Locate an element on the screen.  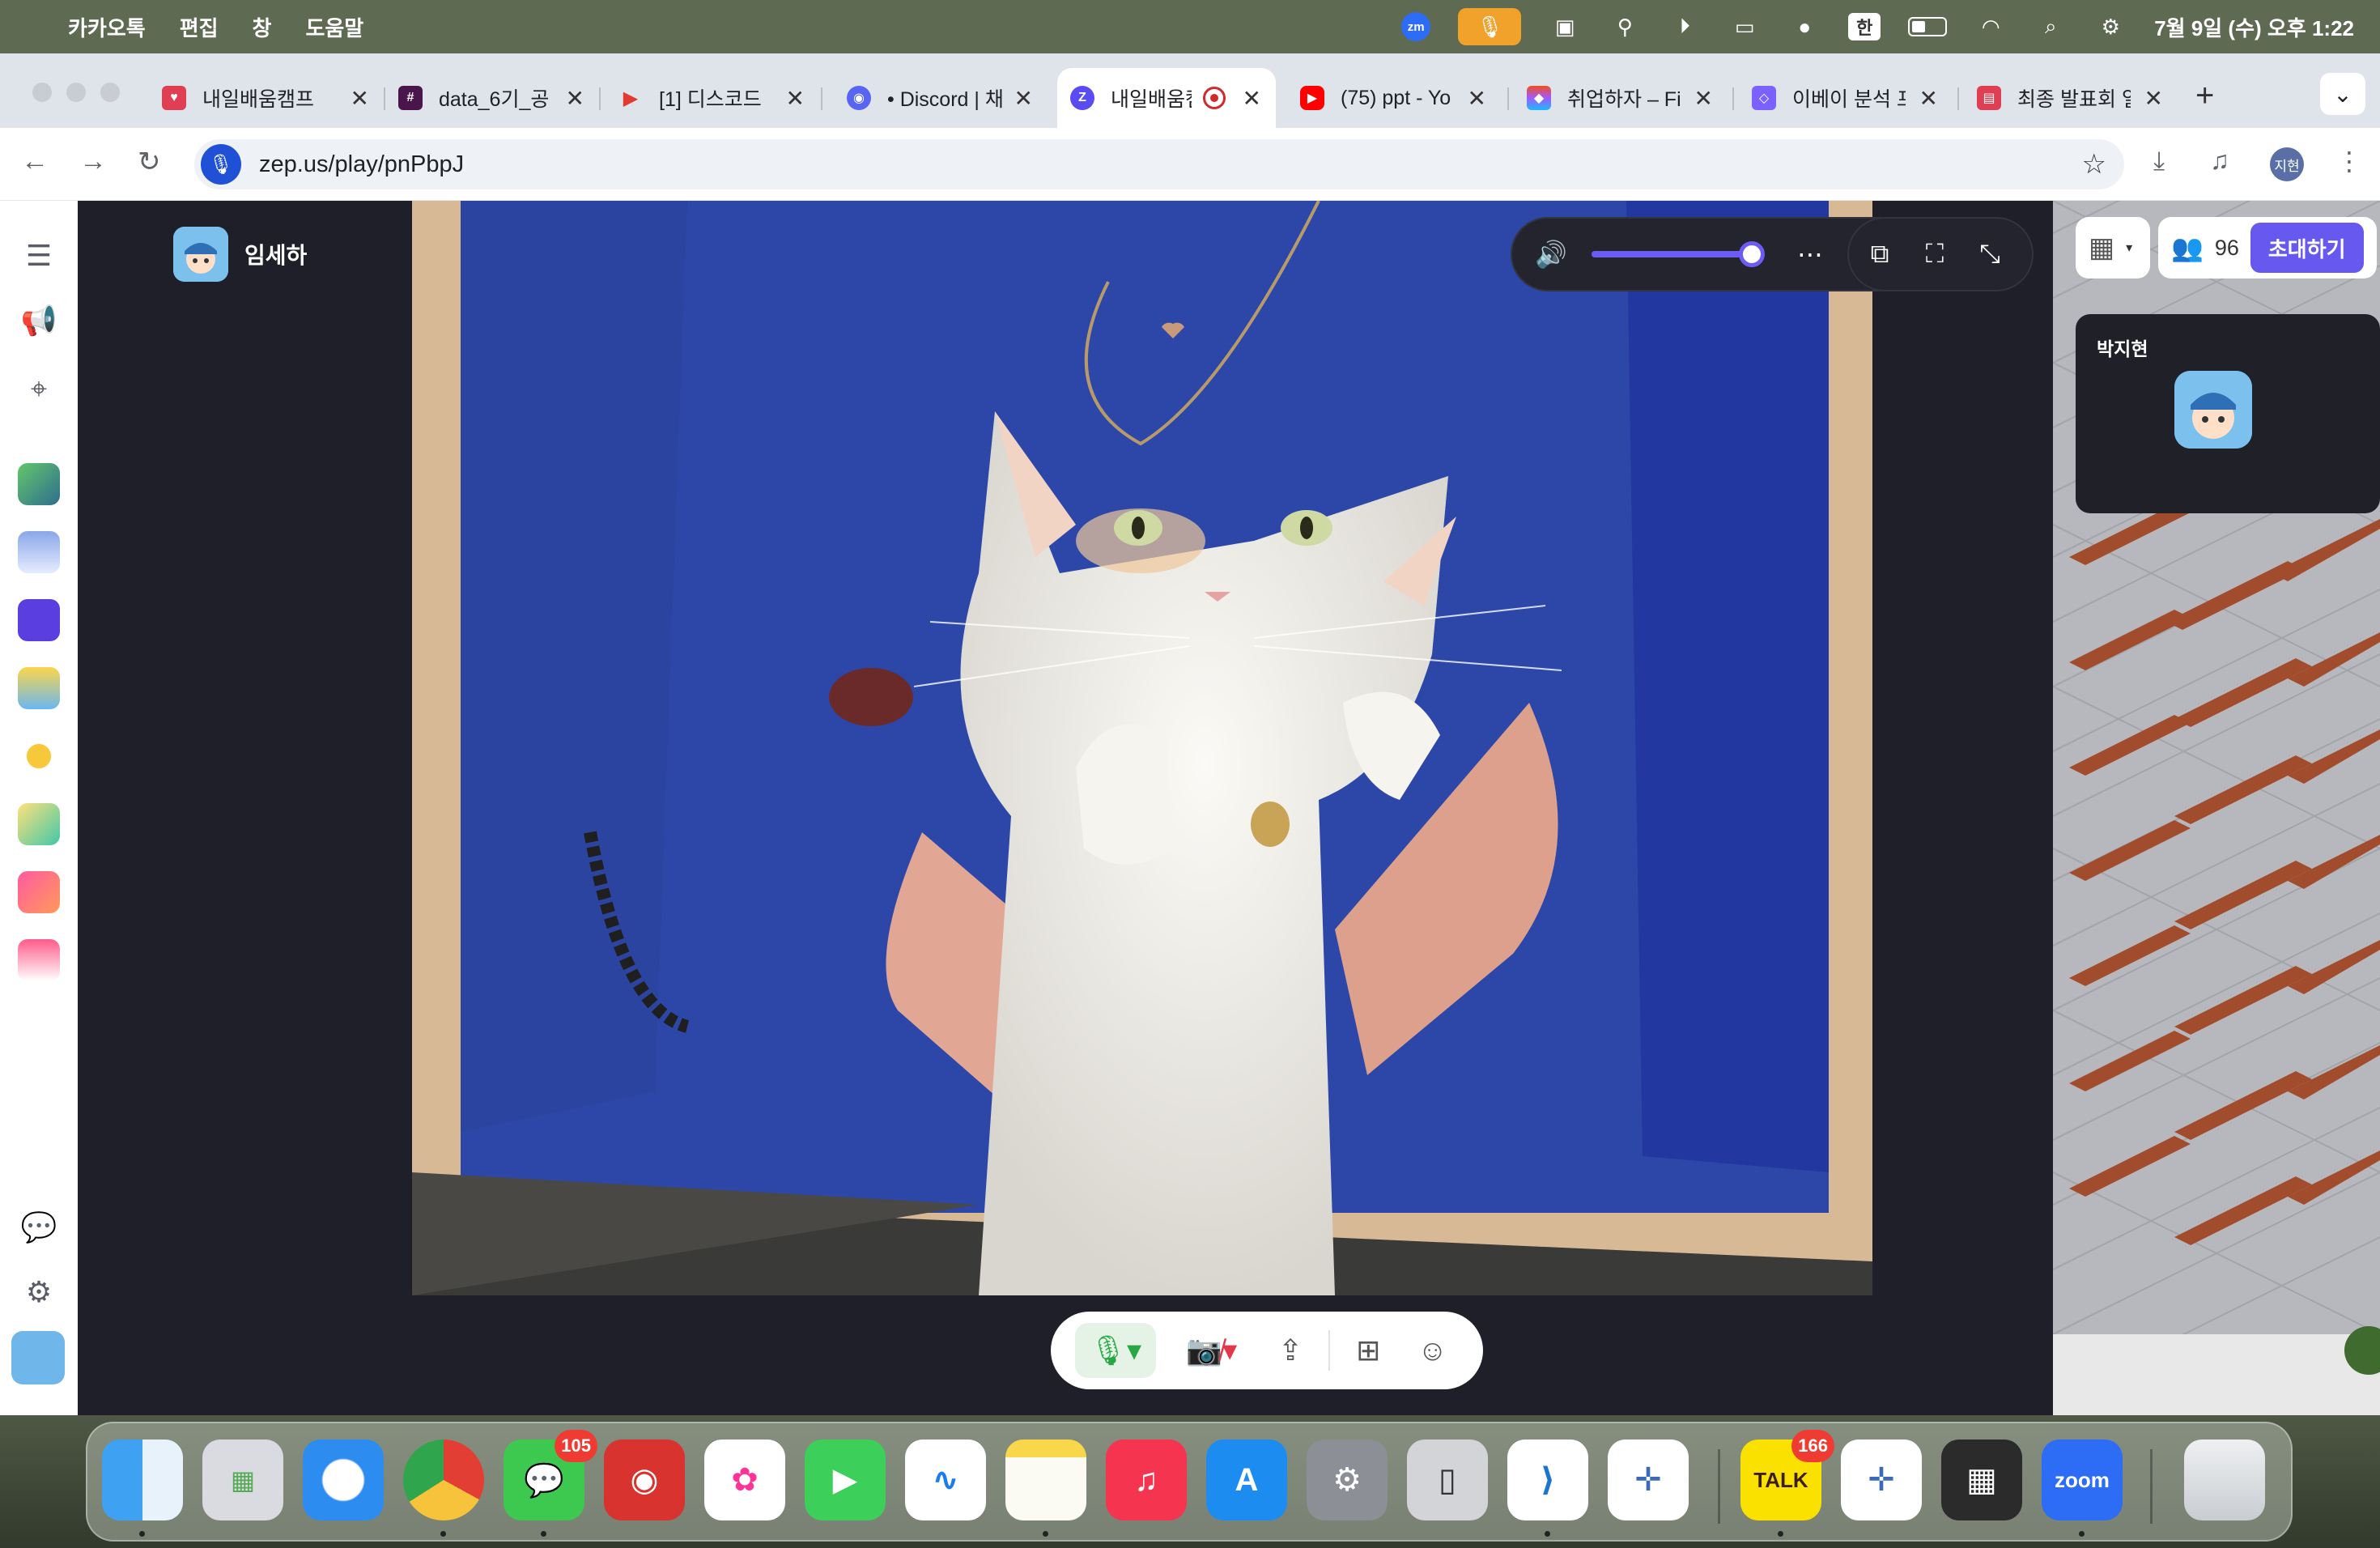
browser-tab: ◉ • Discord | 채 ✕ is located at coordinates (941, 98).